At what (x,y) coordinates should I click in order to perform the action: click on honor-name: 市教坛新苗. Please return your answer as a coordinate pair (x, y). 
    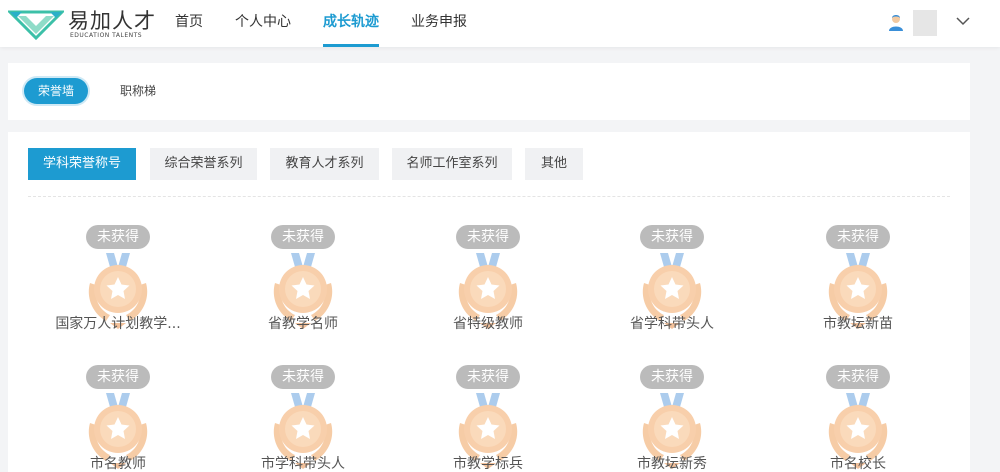
    Looking at the image, I should click on (858, 324).